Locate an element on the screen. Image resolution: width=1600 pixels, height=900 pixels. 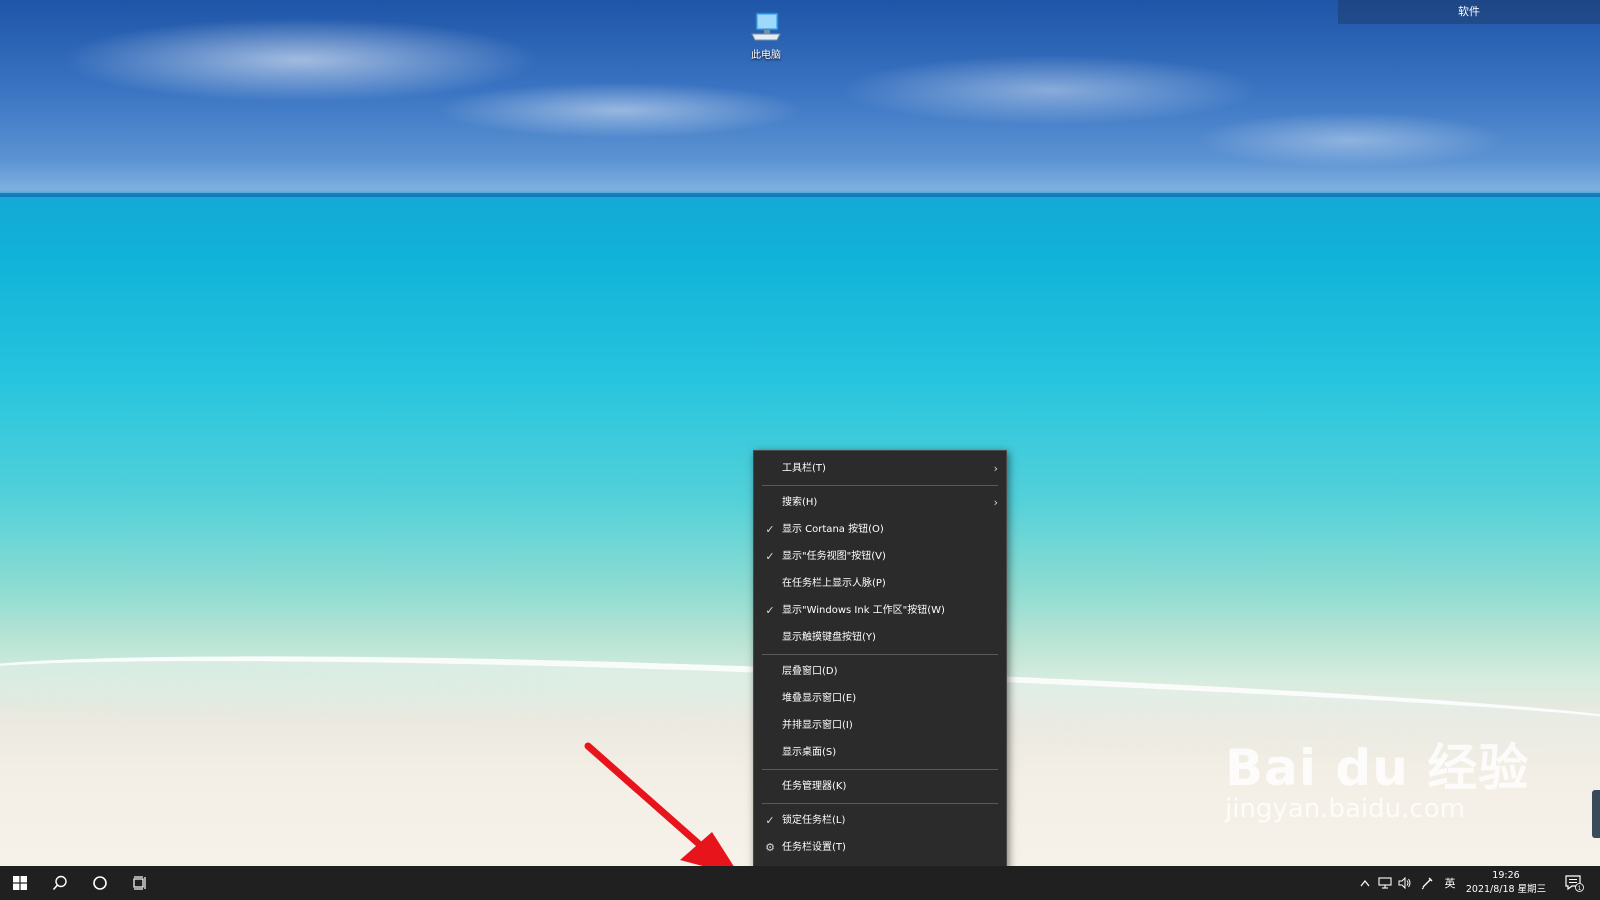
menu-item: 显示桌面(S) is located at coordinates (880, 752).